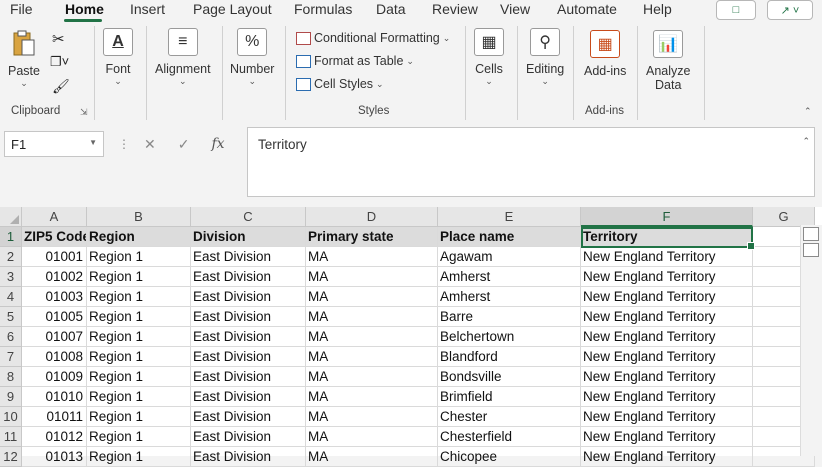  What do you see at coordinates (150, 144) in the screenshot?
I see `cancel-icon: ✕` at bounding box center [150, 144].